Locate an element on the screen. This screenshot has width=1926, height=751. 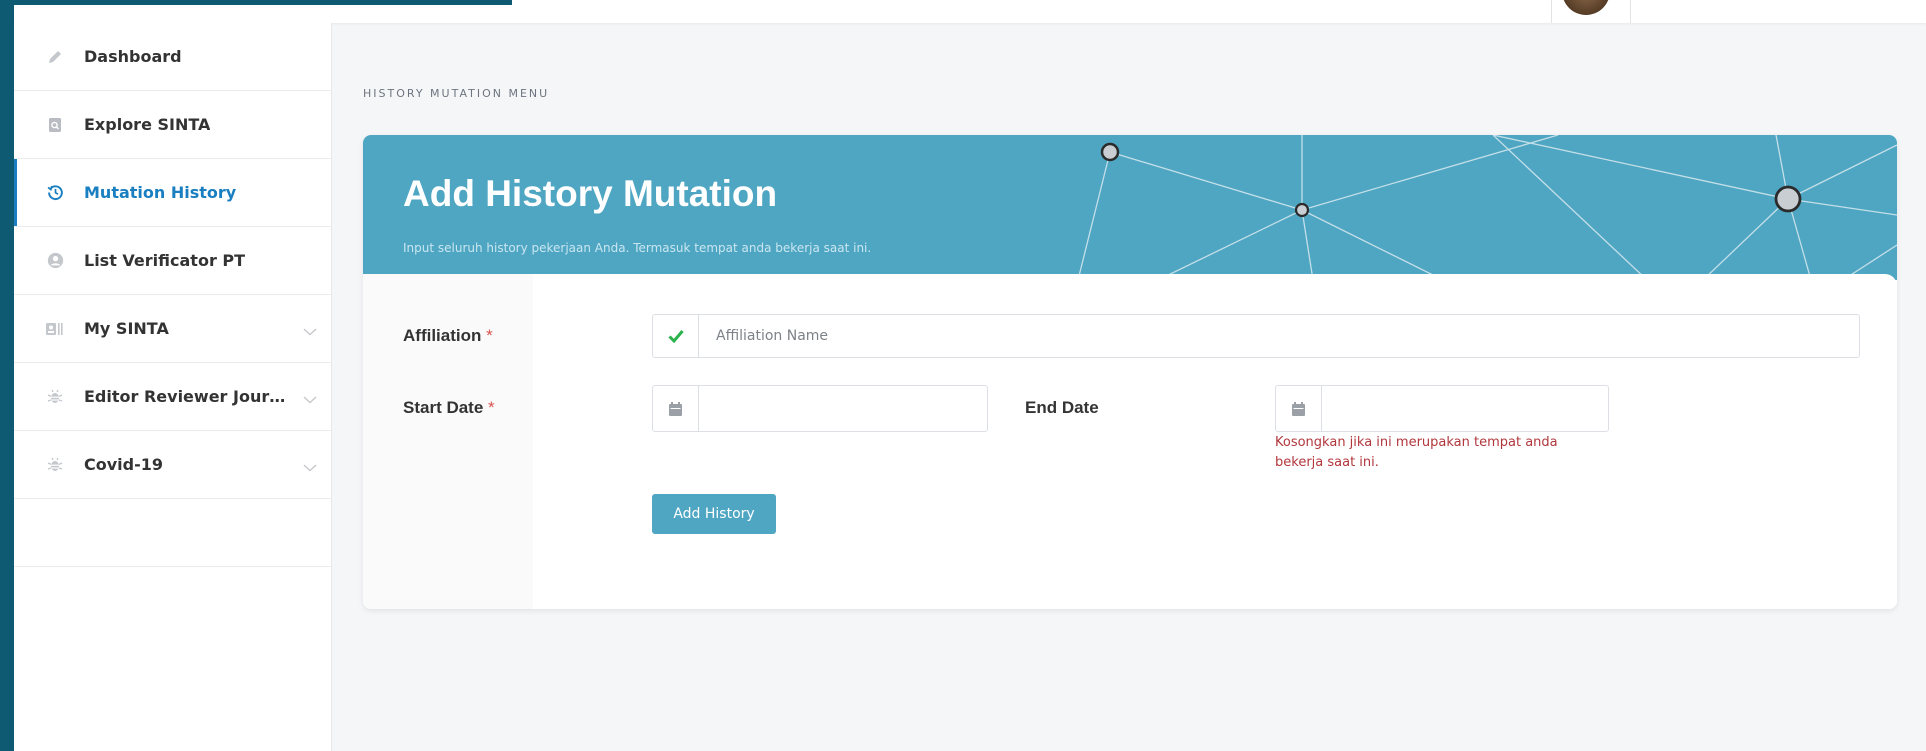
sidebar-item-covid-19: Covid-19 is located at coordinates (172, 465).